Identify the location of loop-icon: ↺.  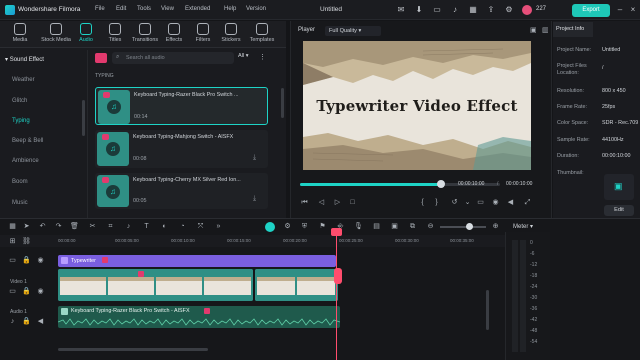
(454, 202).